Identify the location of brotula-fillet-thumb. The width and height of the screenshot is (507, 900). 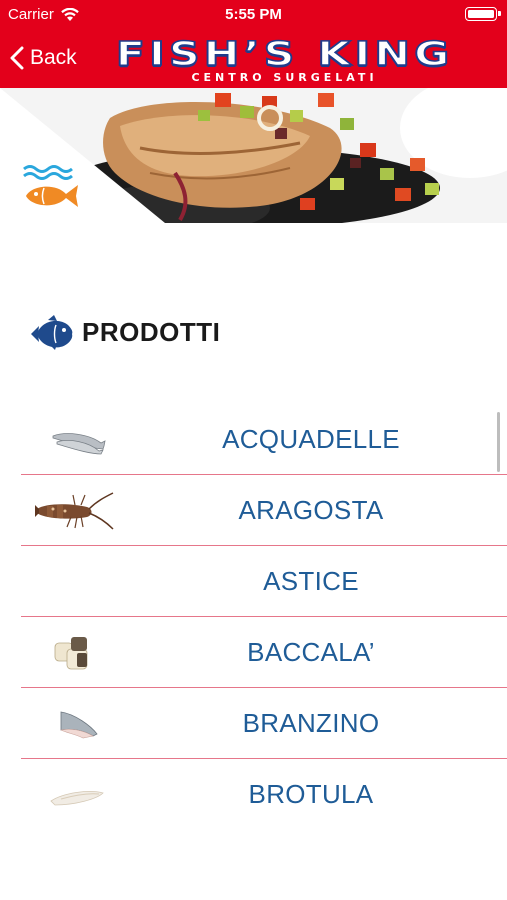
(77, 798).